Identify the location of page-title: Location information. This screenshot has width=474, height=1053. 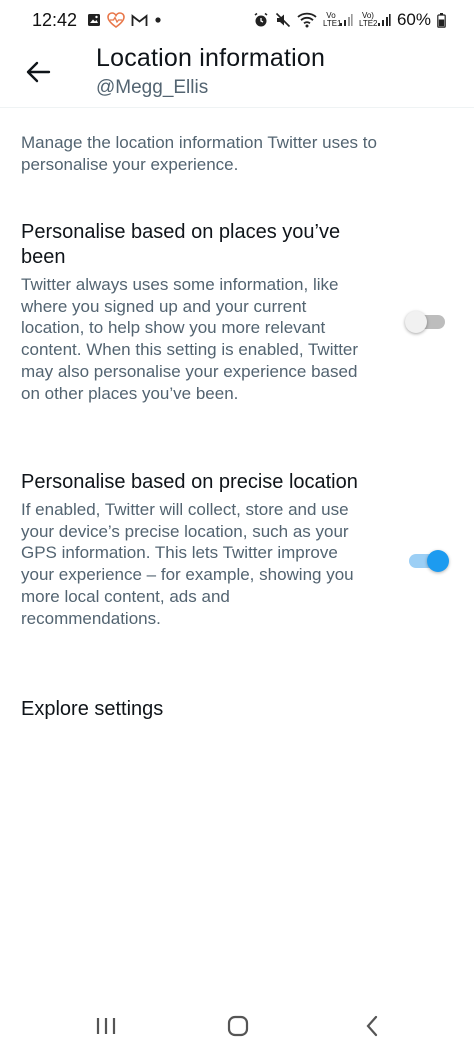
(211, 58).